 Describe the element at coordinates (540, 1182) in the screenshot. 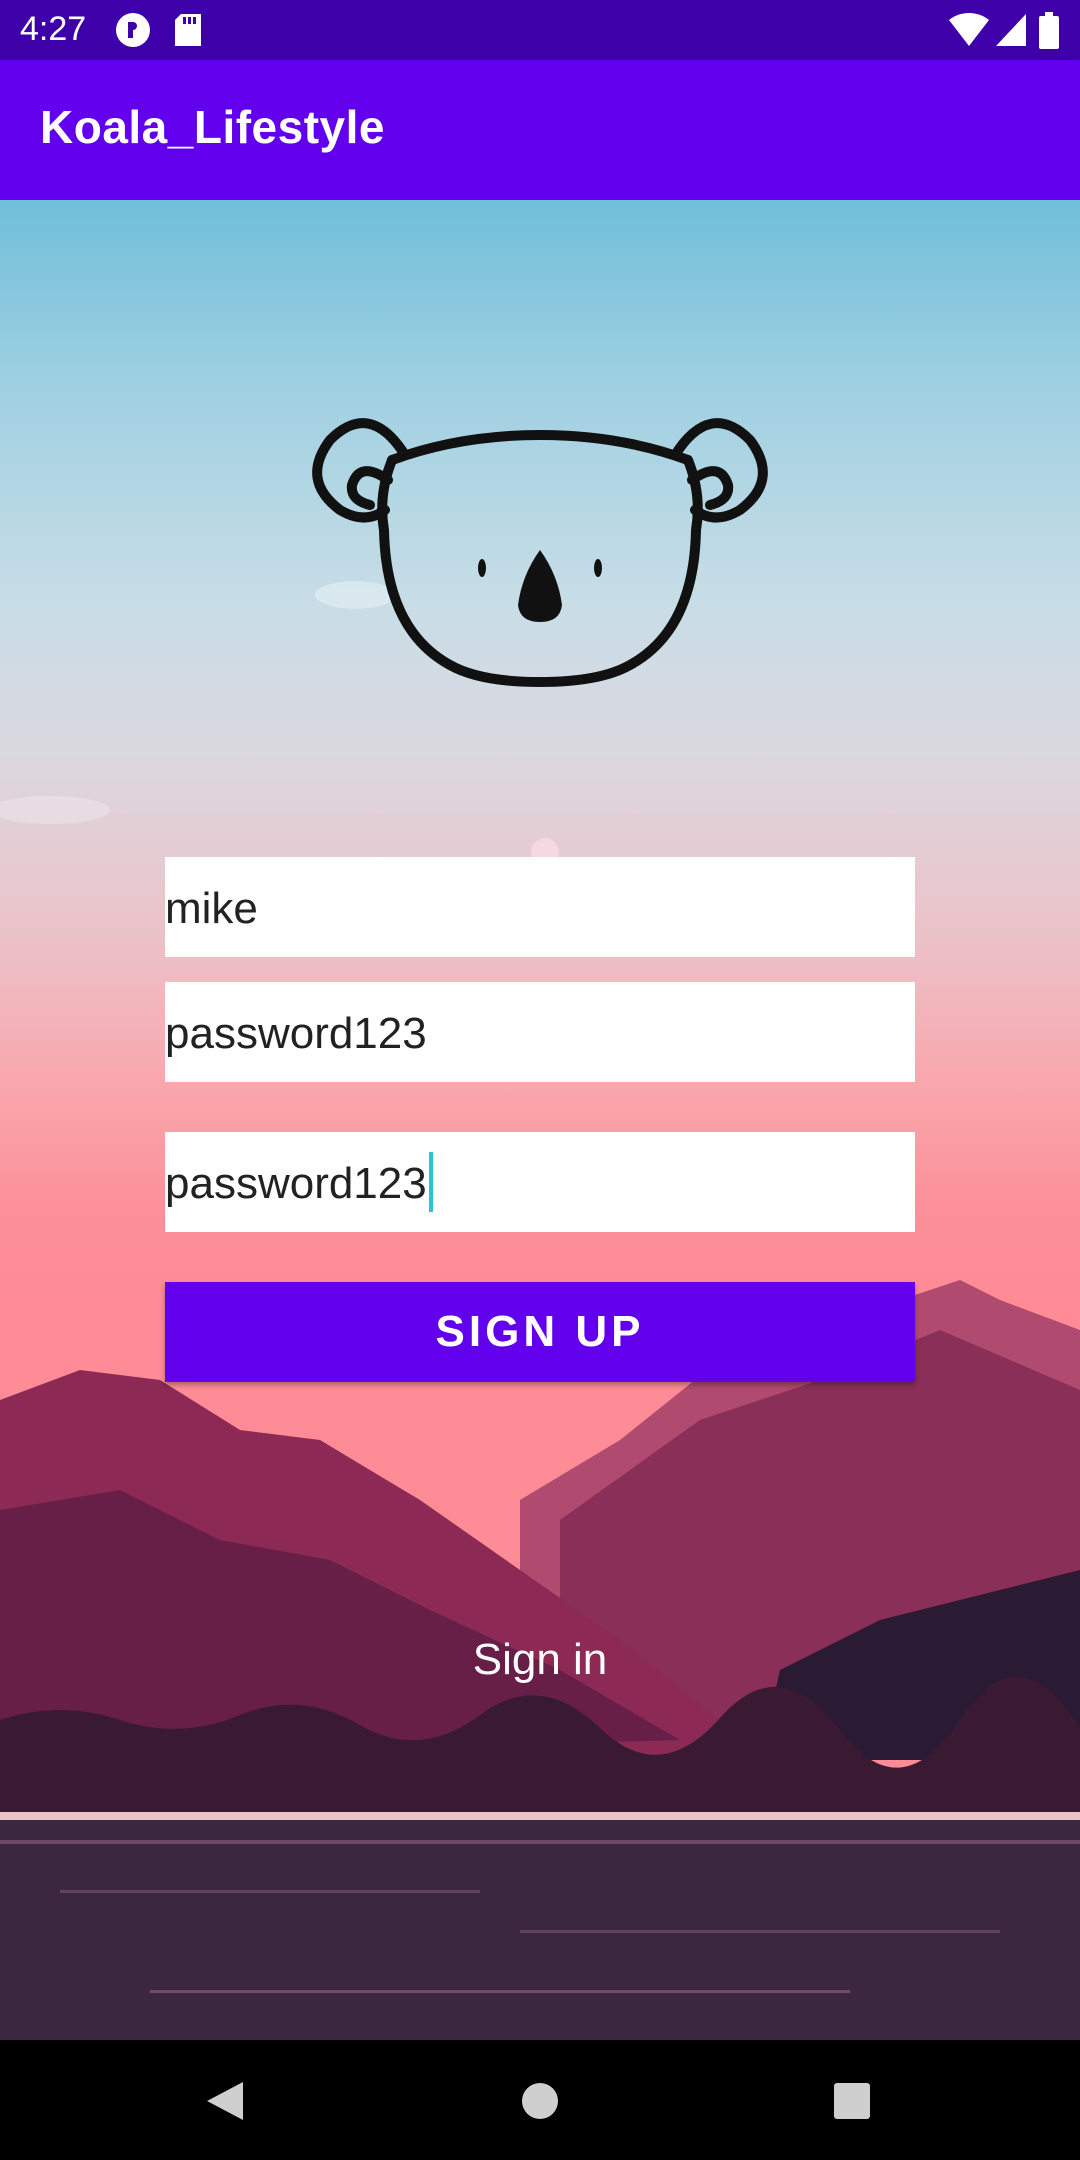

I see `confirm-password-field: password123` at that location.